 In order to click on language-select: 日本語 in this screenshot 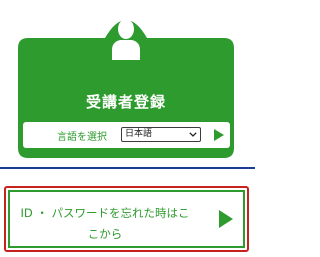, I will do `click(161, 134)`.